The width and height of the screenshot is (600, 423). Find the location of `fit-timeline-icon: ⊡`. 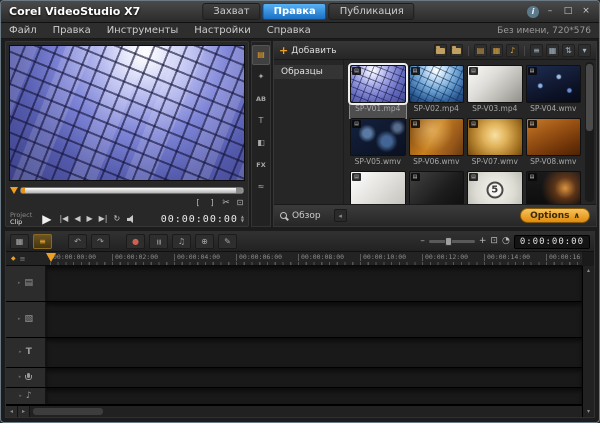

fit-timeline-icon: ⊡ is located at coordinates (494, 241).